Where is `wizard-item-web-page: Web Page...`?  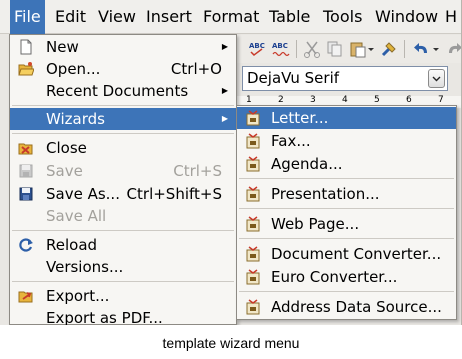 wizard-item-web-page: Web Page... is located at coordinates (346, 224).